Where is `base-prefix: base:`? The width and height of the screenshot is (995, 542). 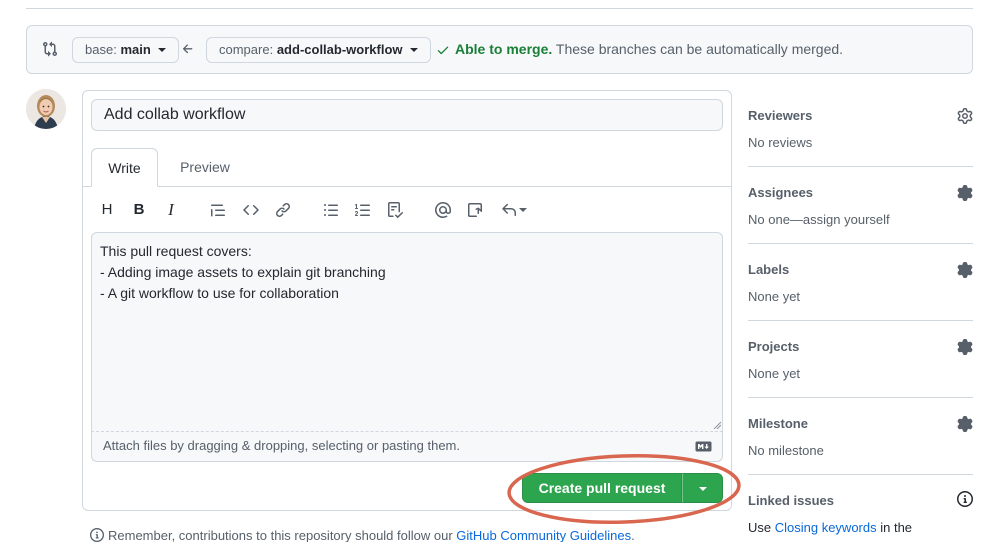
base-prefix: base: is located at coordinates (101, 49).